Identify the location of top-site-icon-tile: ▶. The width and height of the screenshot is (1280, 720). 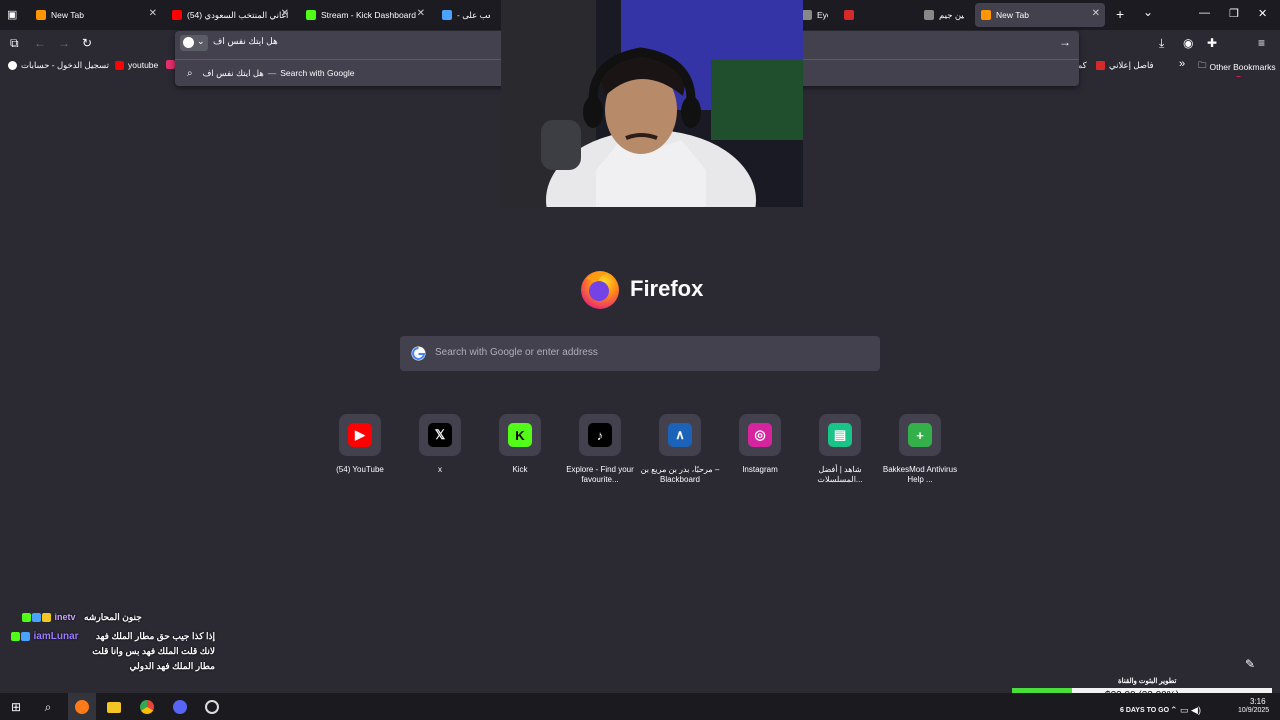
(360, 435).